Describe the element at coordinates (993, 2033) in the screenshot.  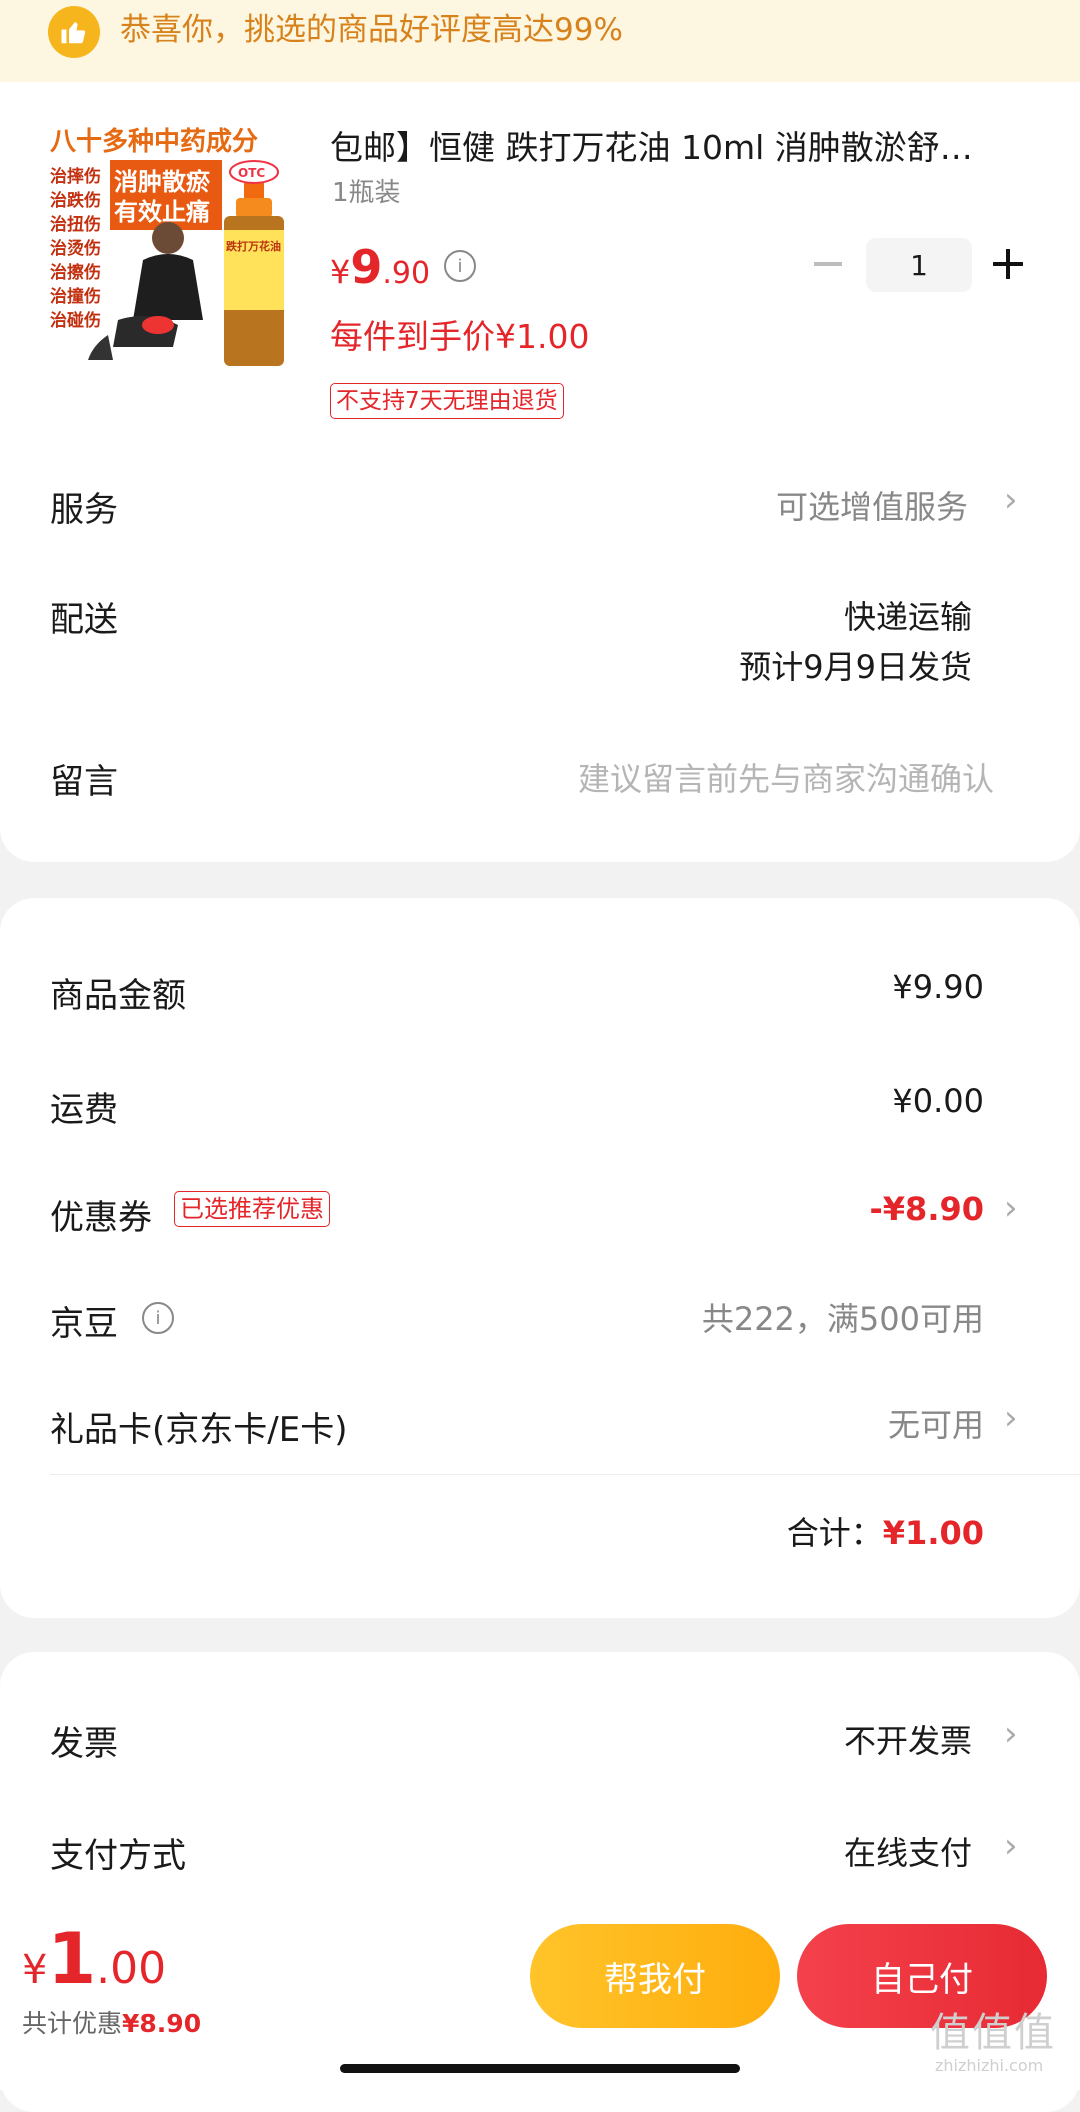
I see `watermark-logo: 值值值` at that location.